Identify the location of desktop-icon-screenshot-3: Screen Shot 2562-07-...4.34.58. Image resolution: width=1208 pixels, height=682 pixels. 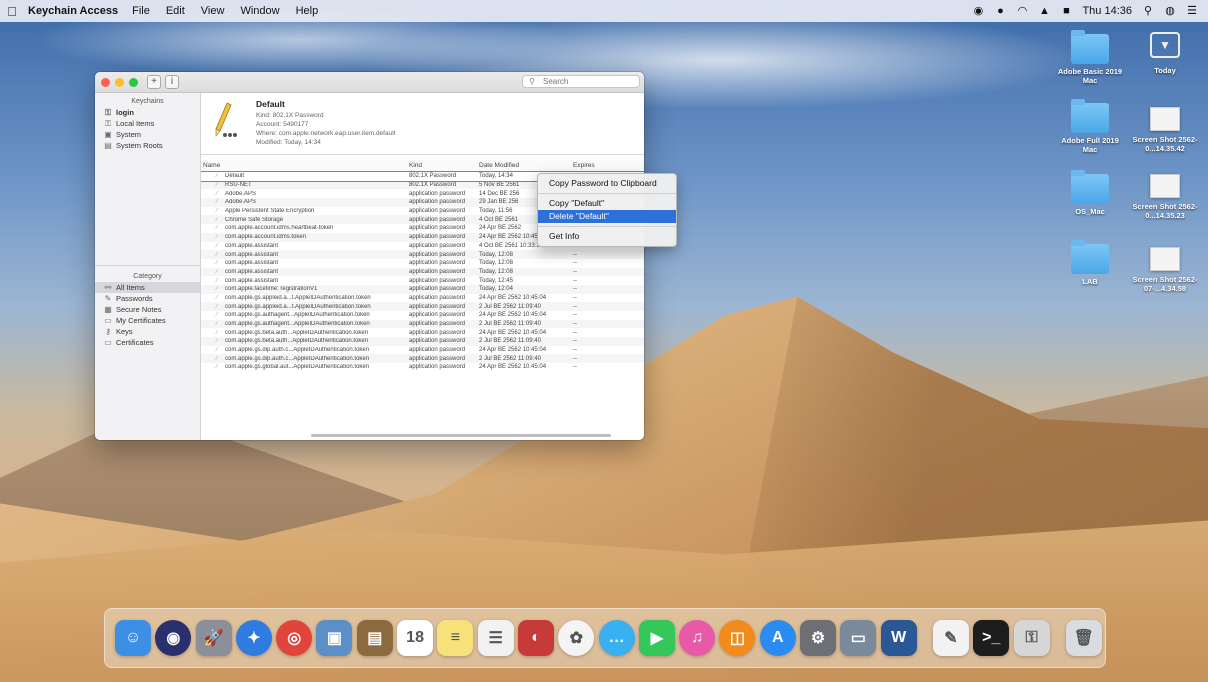
(1165, 268).